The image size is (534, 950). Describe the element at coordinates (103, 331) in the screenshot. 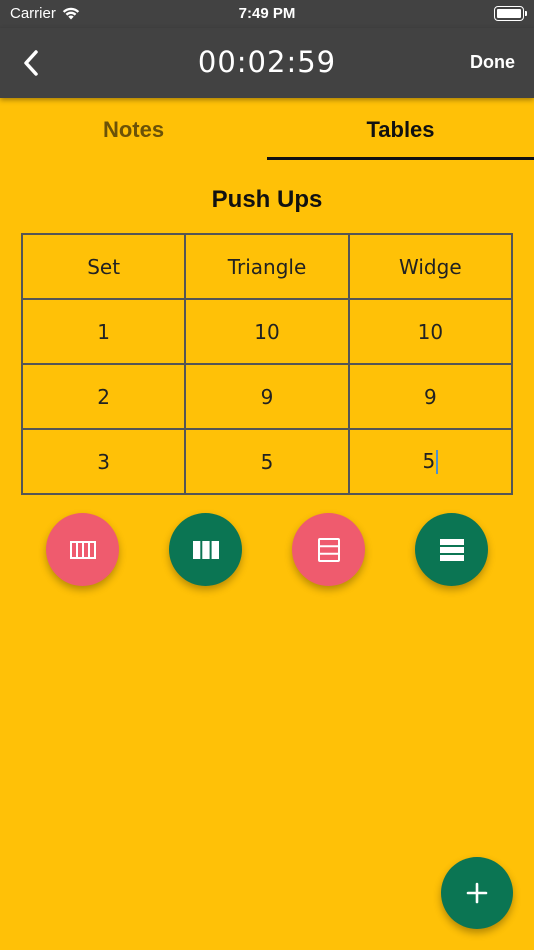

I see `table-cell: 1` at that location.